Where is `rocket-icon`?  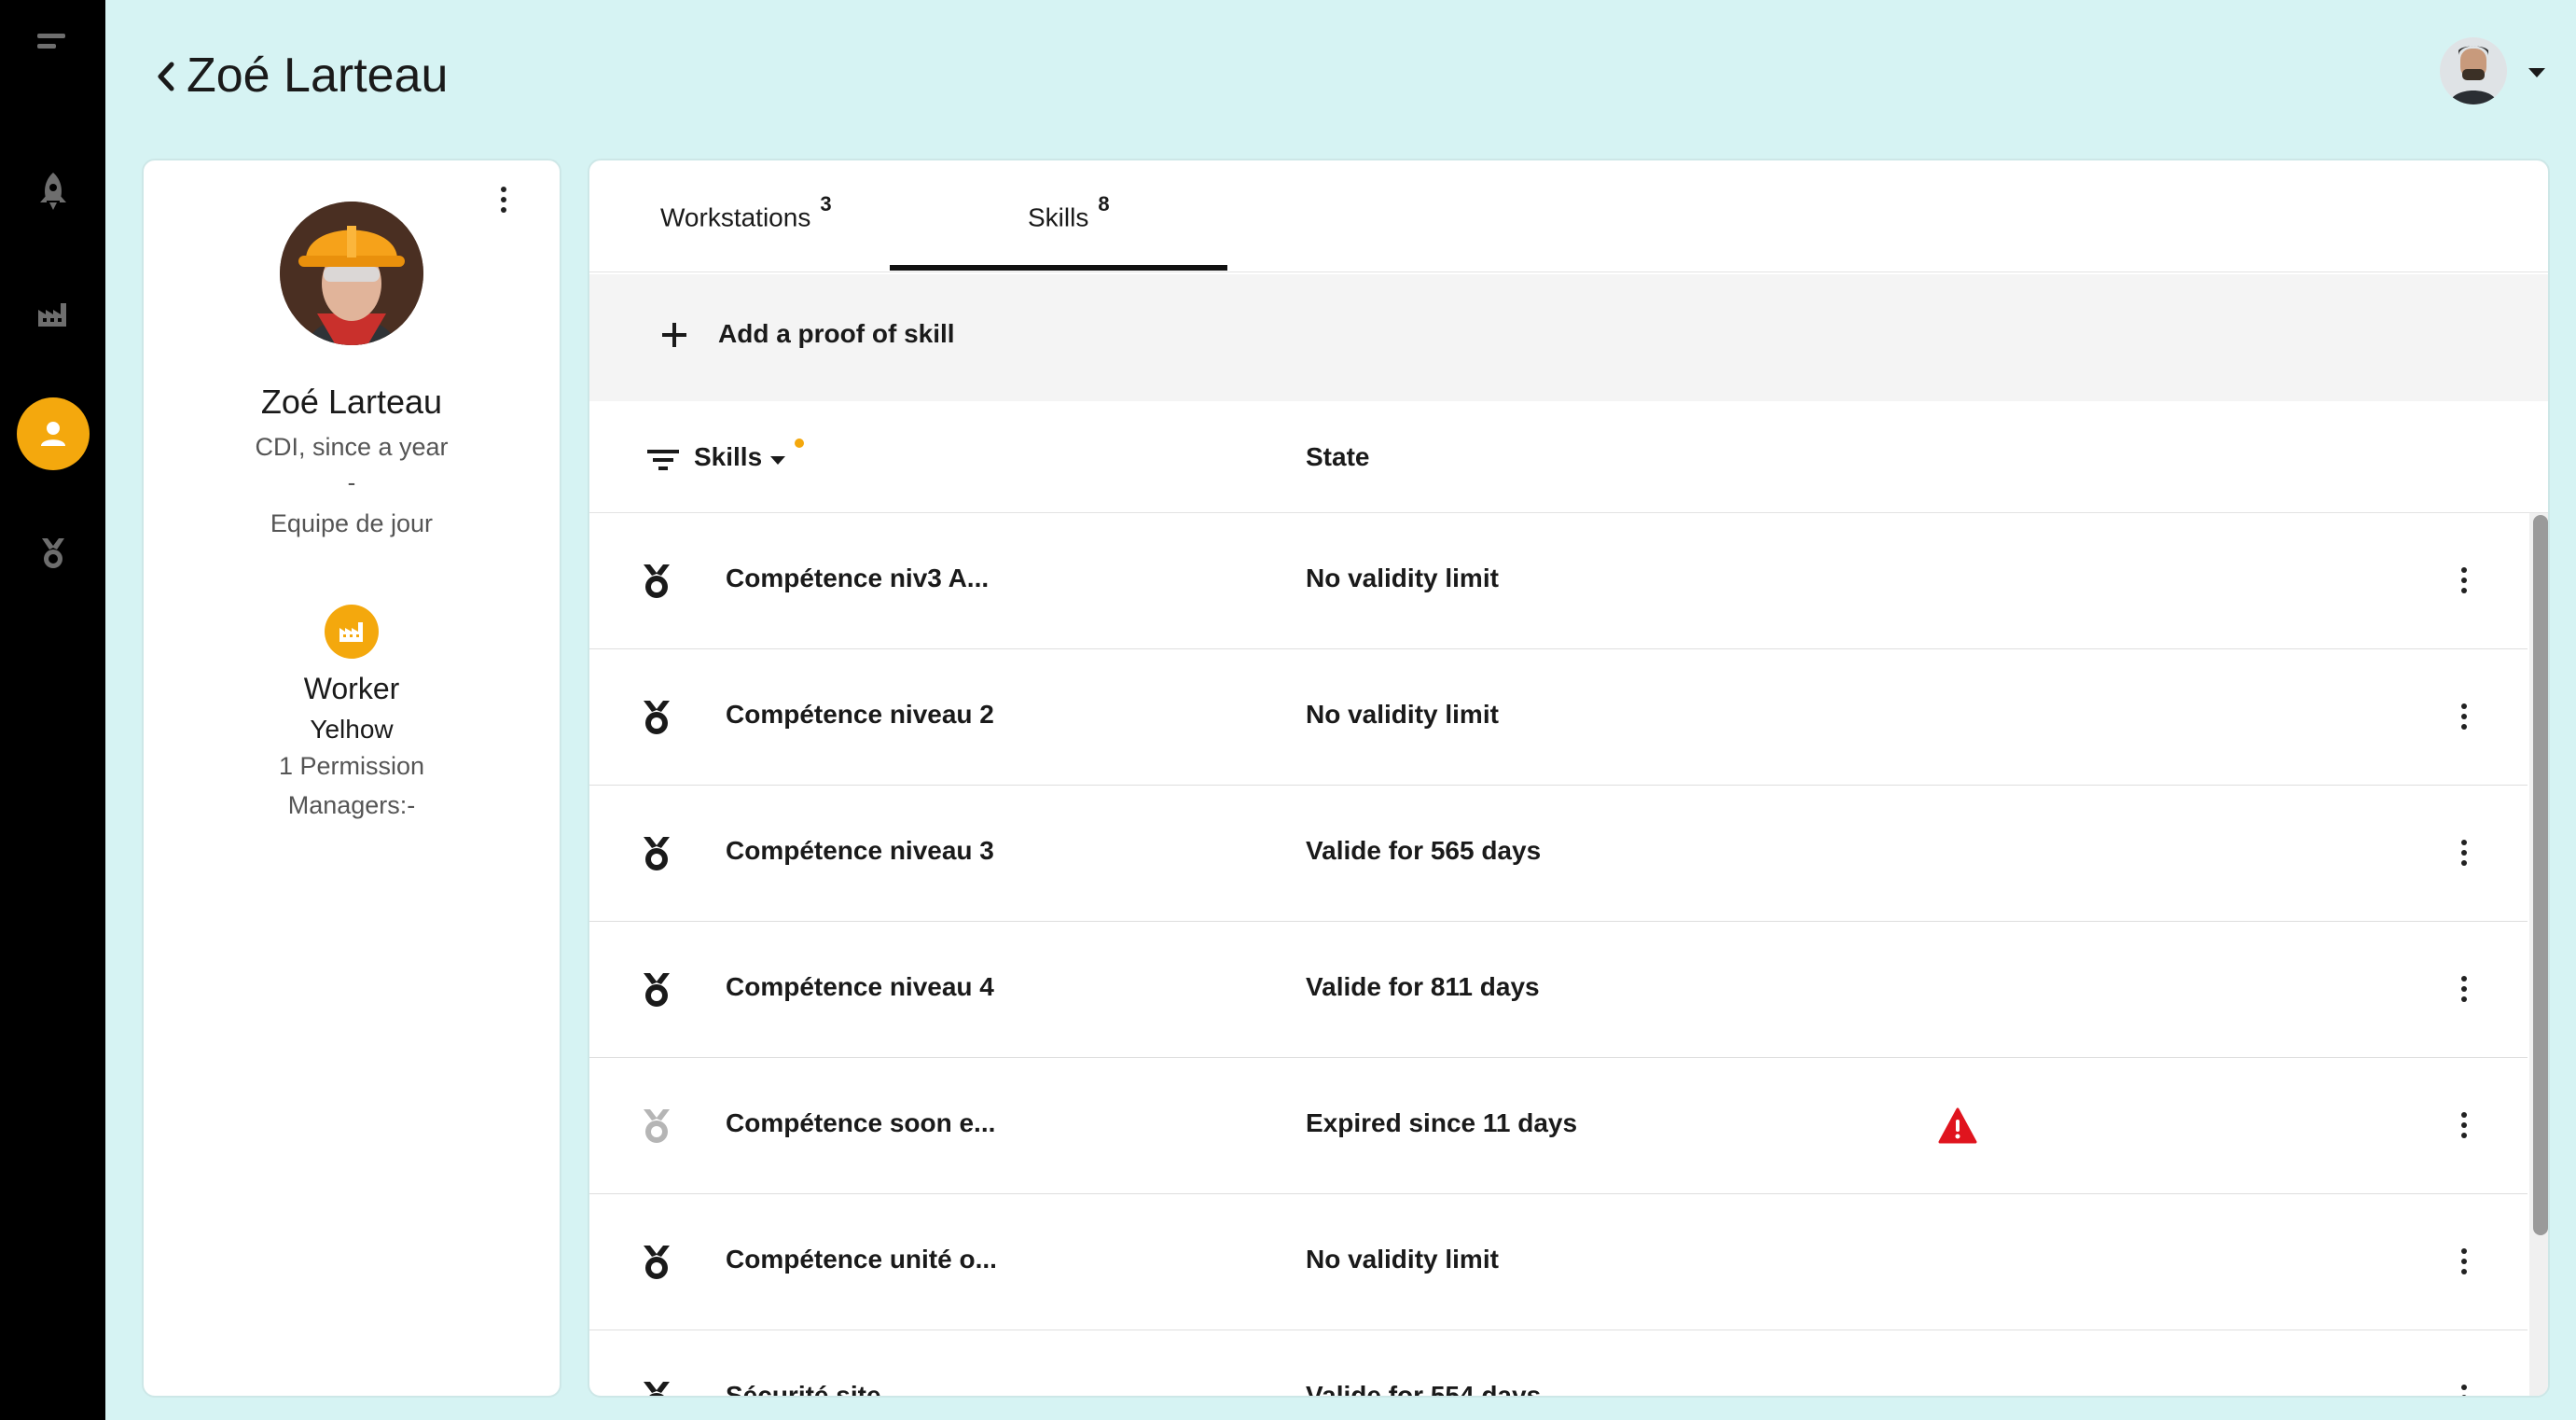
rocket-icon is located at coordinates (52, 191).